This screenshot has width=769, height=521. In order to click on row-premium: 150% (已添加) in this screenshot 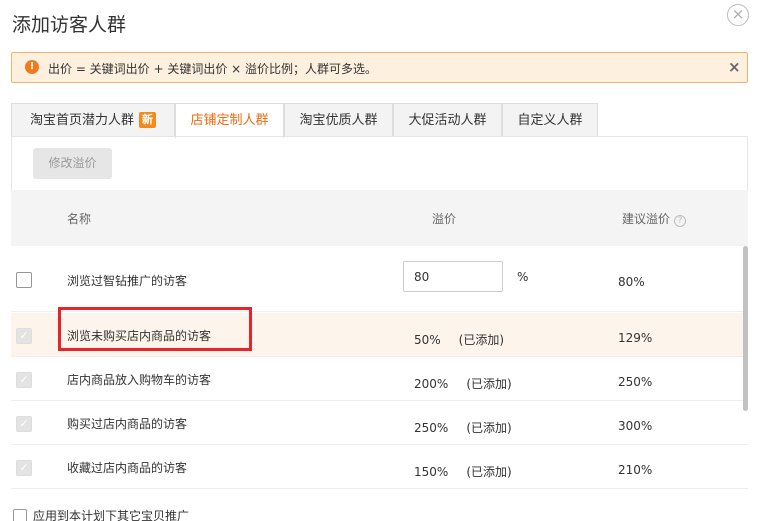, I will do `click(463, 472)`.